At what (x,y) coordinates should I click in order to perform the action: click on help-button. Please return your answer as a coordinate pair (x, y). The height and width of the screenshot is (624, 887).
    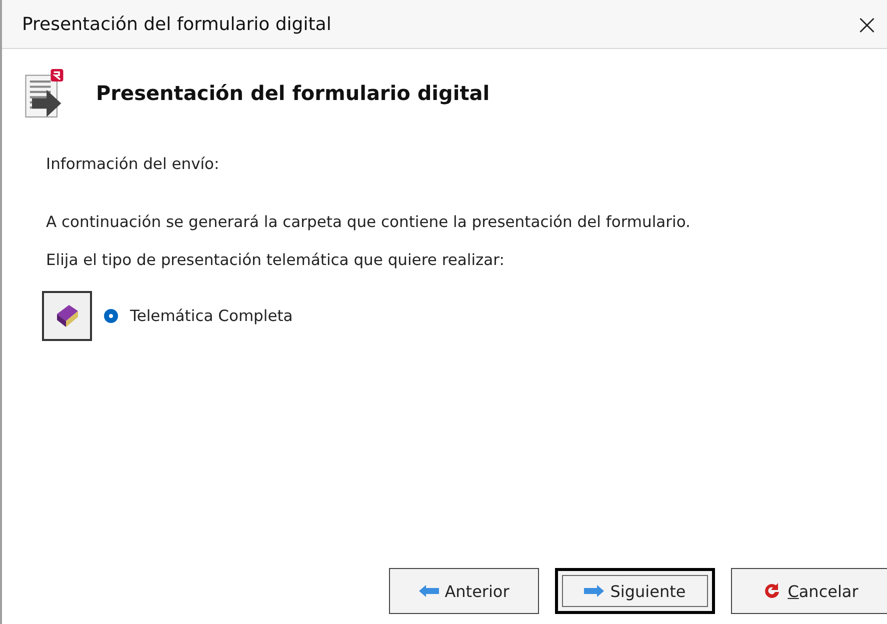
    Looking at the image, I should click on (67, 316).